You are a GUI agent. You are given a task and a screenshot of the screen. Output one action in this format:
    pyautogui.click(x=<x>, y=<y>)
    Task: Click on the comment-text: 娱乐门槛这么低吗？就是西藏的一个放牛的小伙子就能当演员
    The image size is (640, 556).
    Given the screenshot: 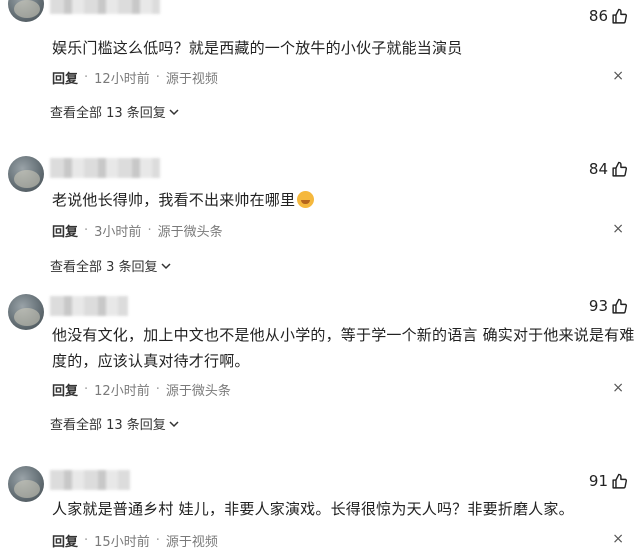 What is the action you would take?
    pyautogui.click(x=257, y=48)
    